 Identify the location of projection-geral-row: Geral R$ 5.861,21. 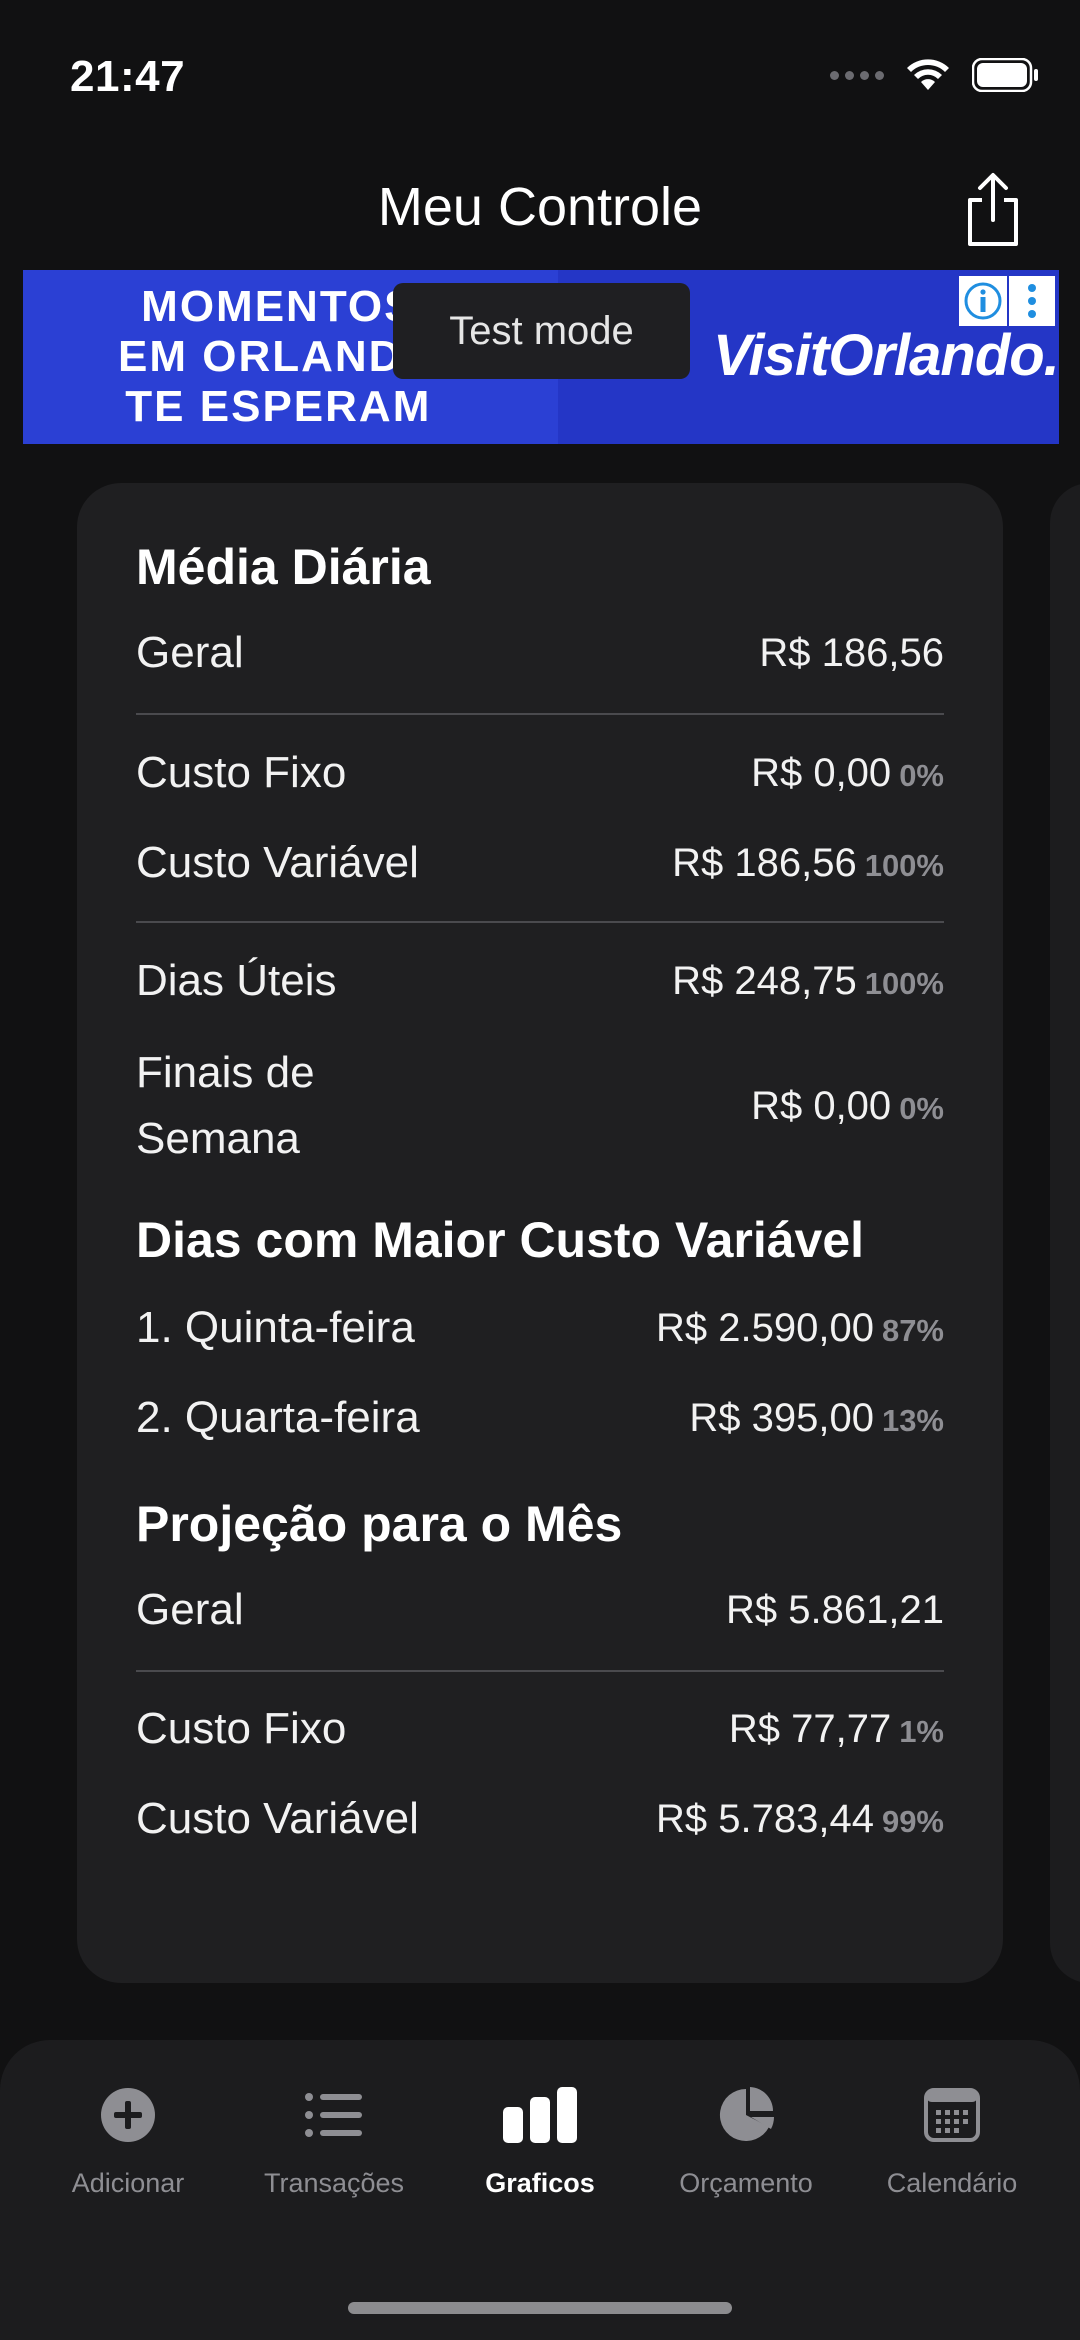
(540, 1610).